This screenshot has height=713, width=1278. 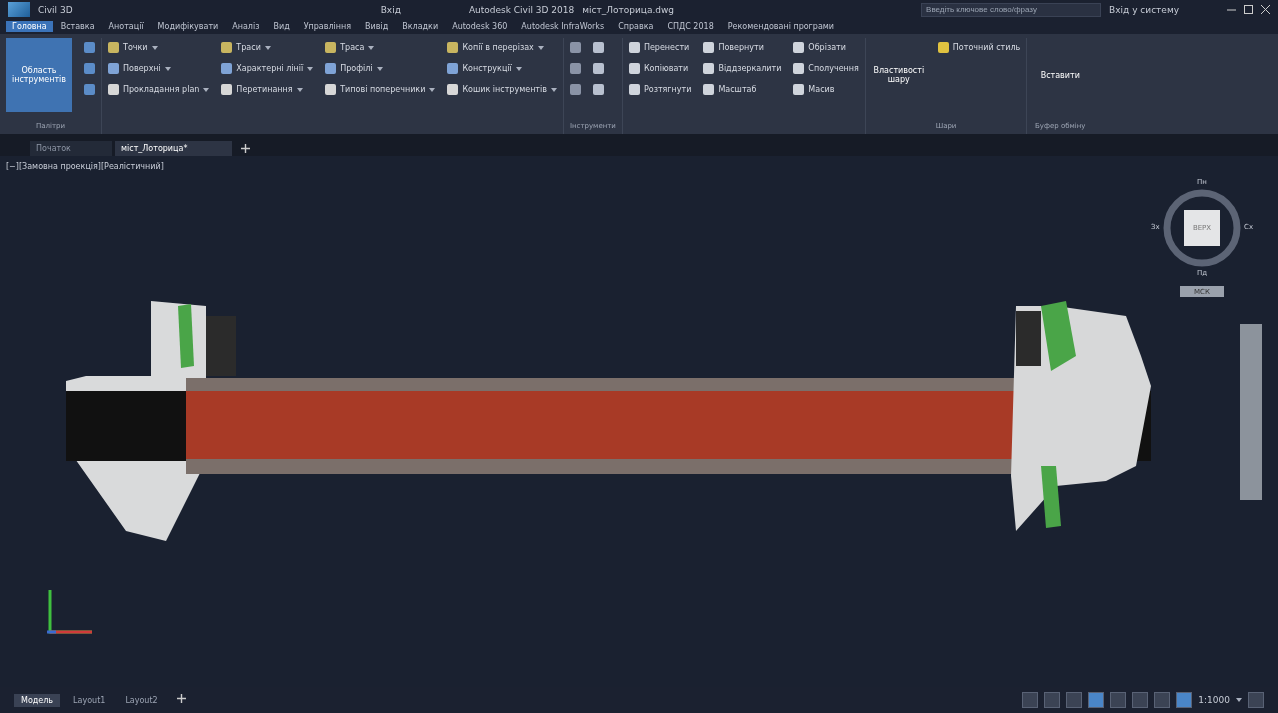 What do you see at coordinates (833, 68) in the screenshot?
I see `modify-item: Сполучення` at bounding box center [833, 68].